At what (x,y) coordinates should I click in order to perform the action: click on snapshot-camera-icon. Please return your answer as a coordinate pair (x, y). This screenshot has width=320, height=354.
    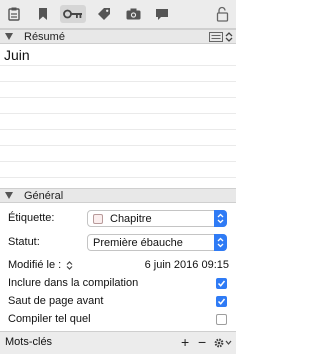
    Looking at the image, I should click on (133, 14).